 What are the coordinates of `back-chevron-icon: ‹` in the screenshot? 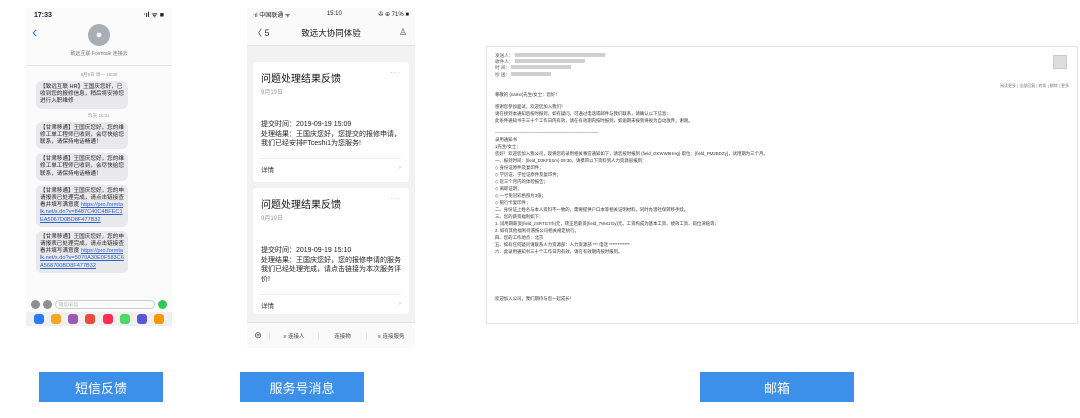 It's located at (34, 33).